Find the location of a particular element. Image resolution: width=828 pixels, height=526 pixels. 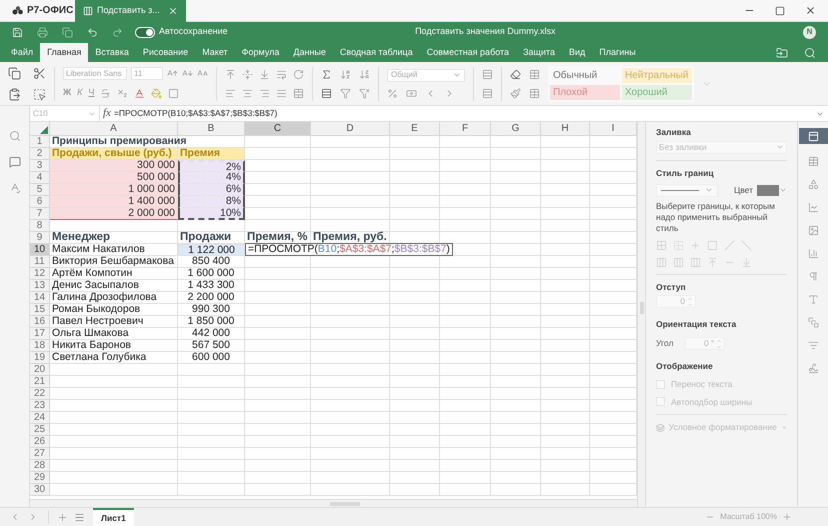

row-header: 25 is located at coordinates (40, 430).